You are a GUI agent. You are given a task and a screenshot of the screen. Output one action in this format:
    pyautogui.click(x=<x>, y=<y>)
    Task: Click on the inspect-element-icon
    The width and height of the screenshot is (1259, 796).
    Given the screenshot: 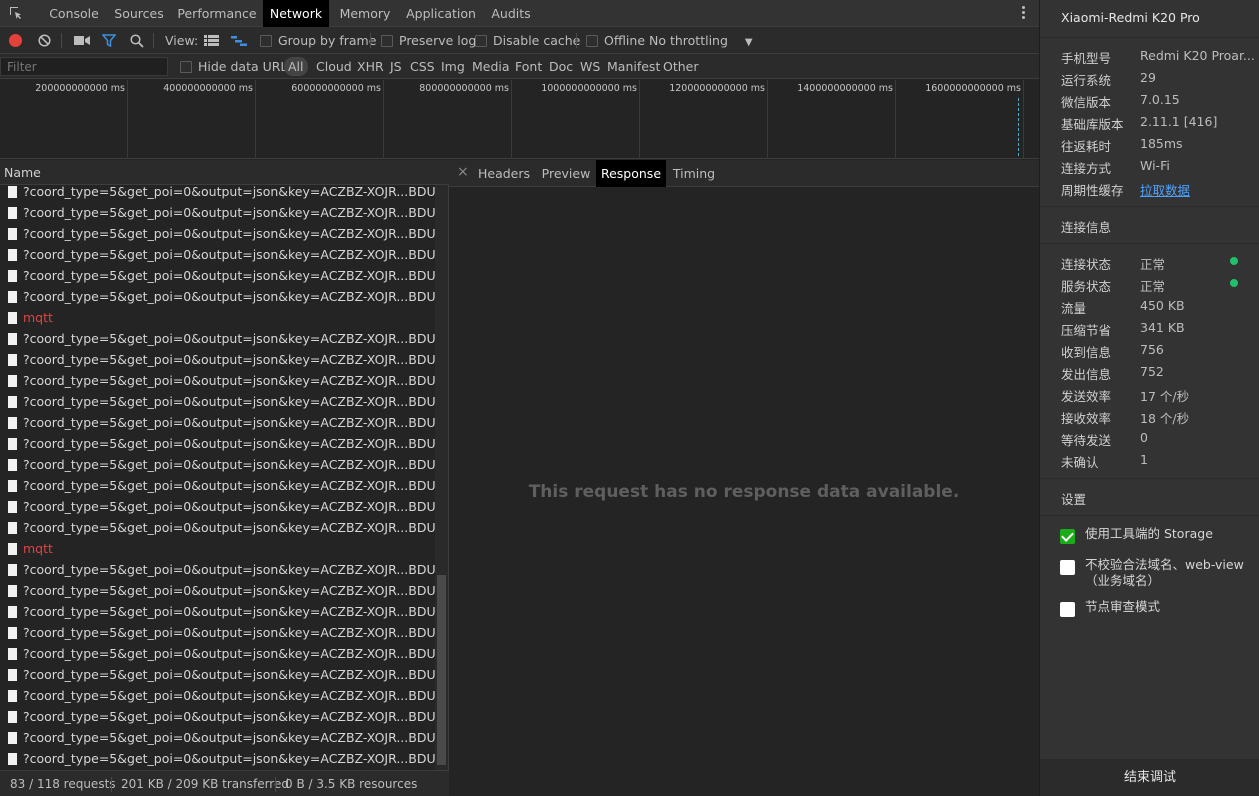 What is the action you would take?
    pyautogui.click(x=16, y=13)
    